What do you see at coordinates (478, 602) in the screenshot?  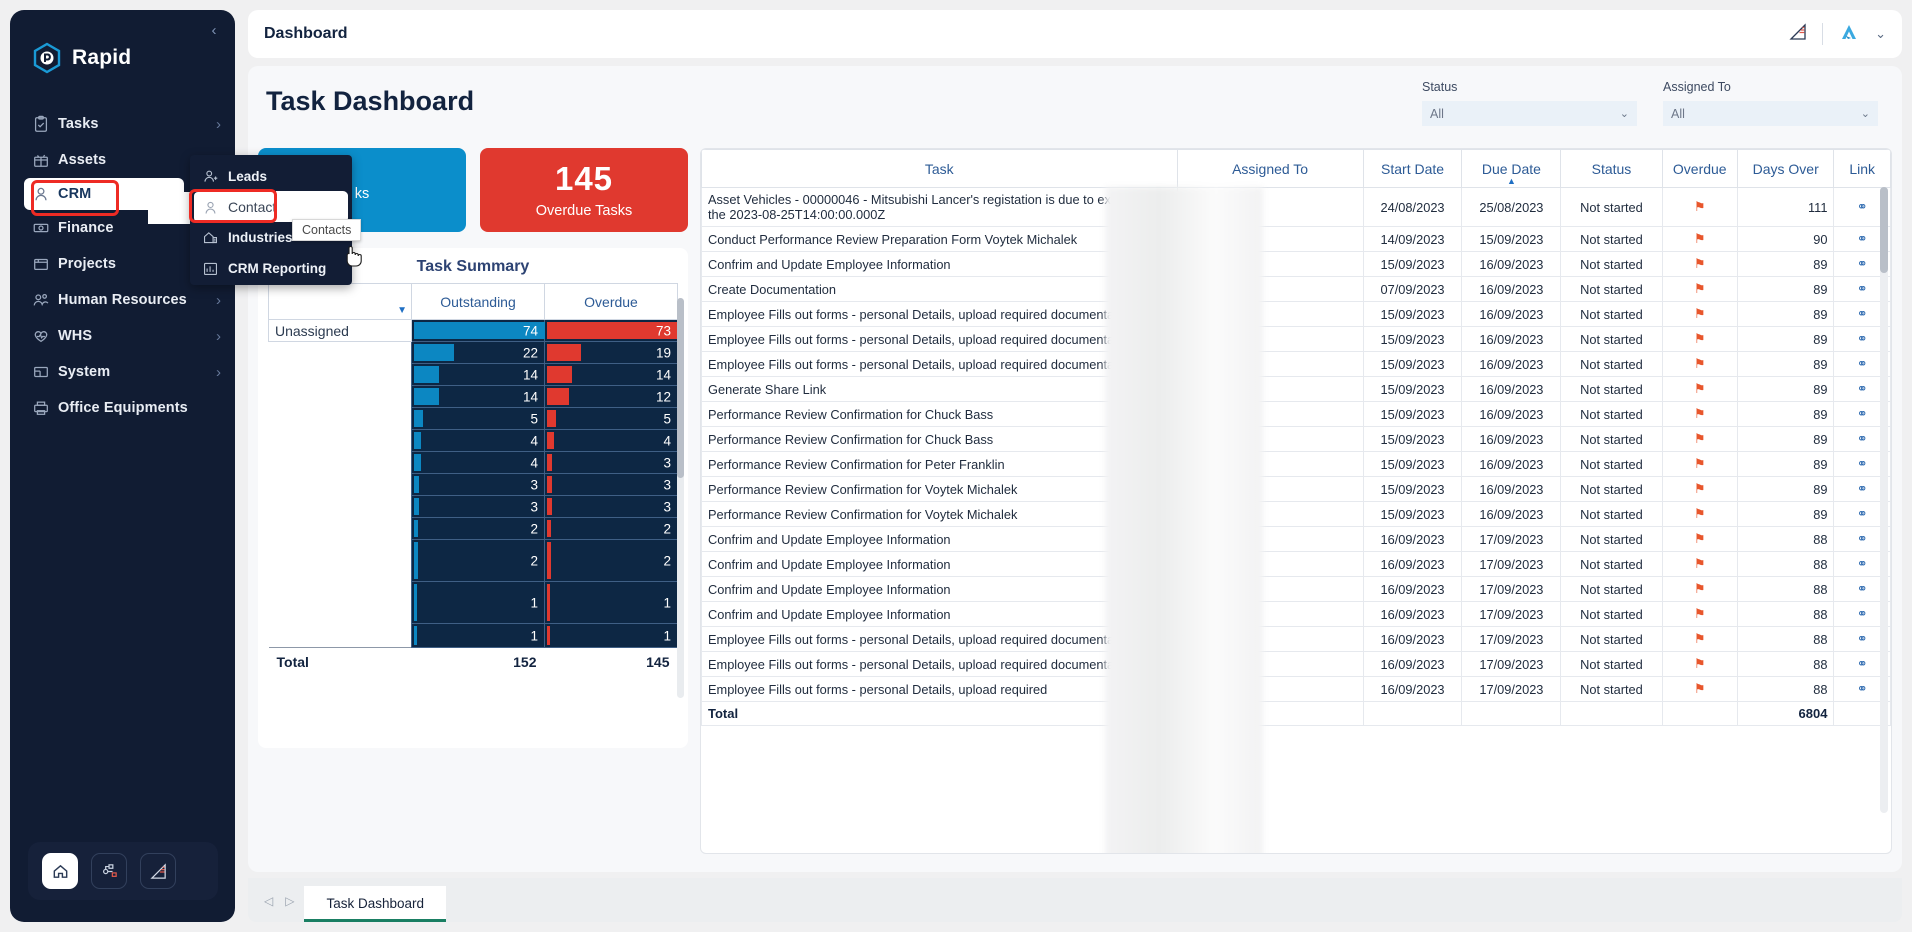 I see `summary-bar-outstanding: 1` at bounding box center [478, 602].